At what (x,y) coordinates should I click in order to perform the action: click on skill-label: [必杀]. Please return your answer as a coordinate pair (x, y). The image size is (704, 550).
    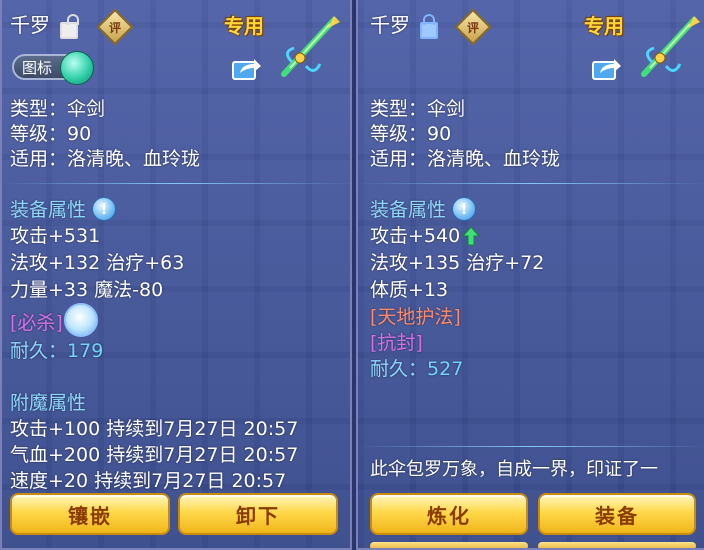
    Looking at the image, I should click on (36, 323).